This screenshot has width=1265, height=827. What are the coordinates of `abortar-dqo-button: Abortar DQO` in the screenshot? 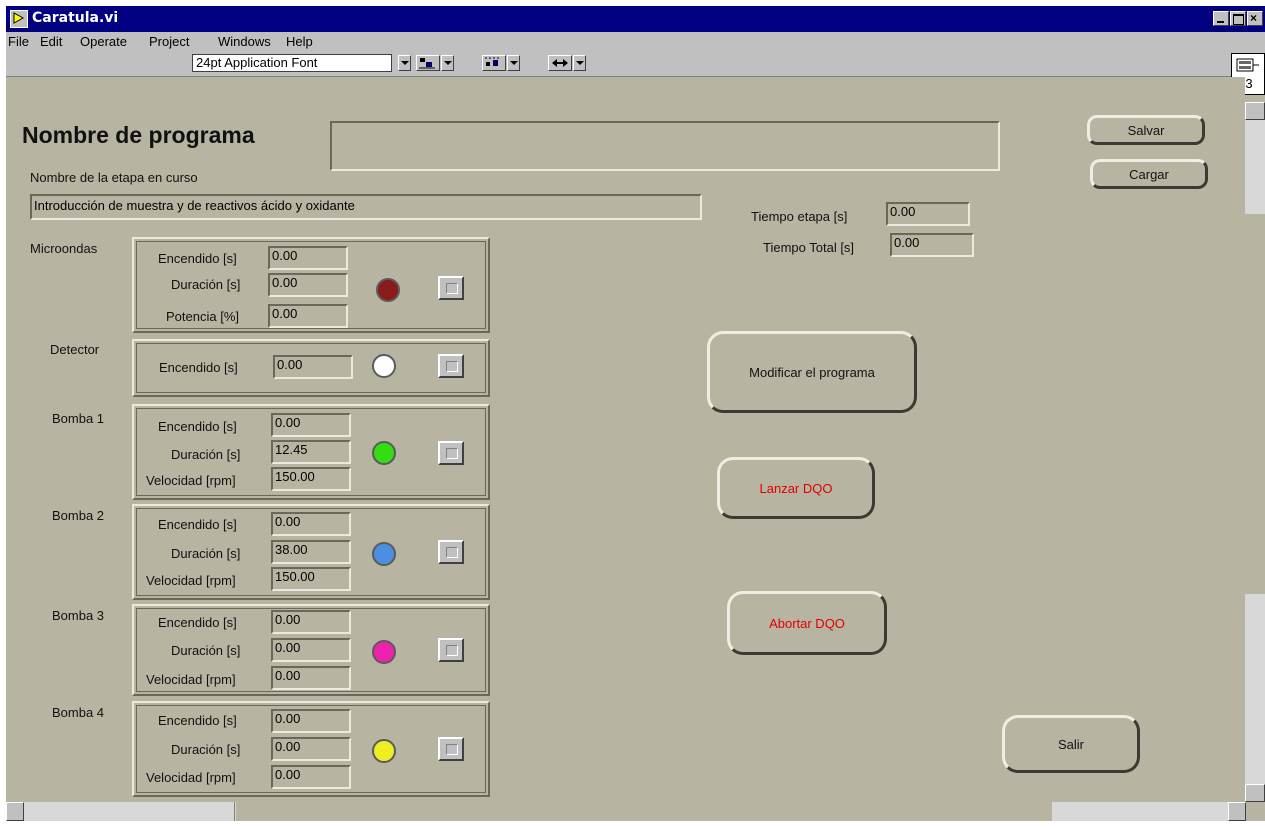 It's located at (807, 623).